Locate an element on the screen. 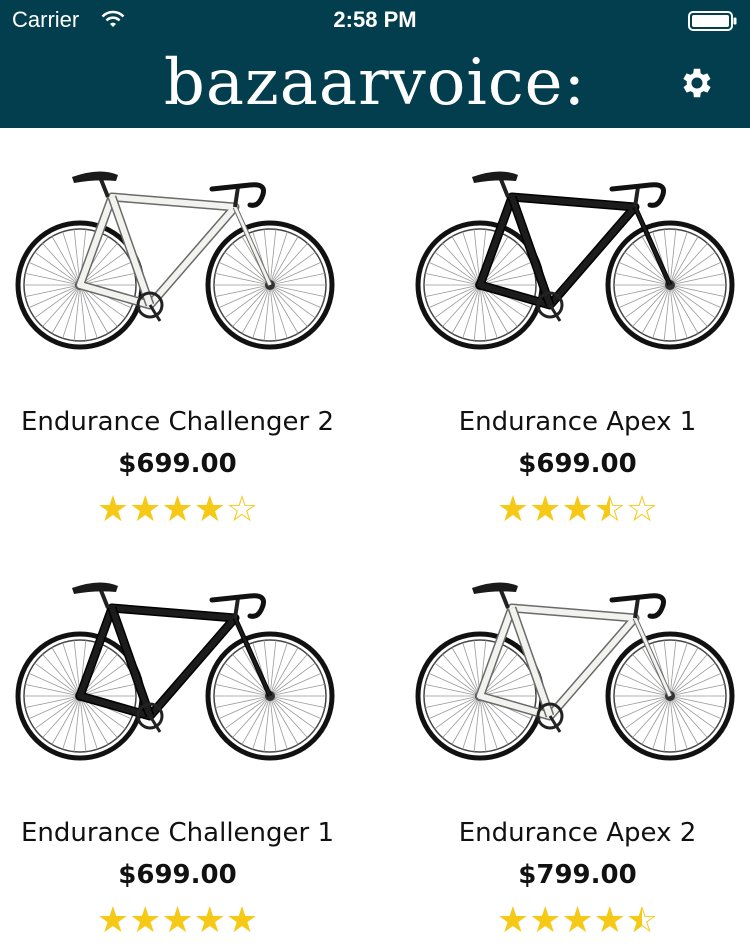  product-rating: ★★★★★ is located at coordinates (177, 921).